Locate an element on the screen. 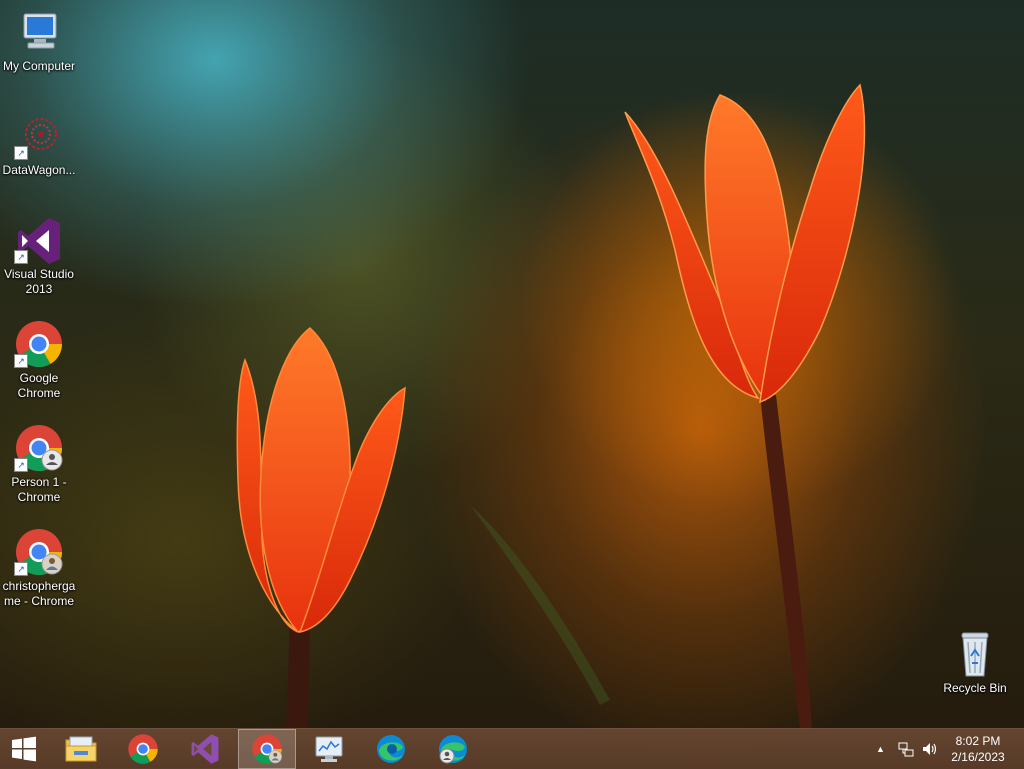 The height and width of the screenshot is (769, 1024). monitor-chart-icon is located at coordinates (329, 749).